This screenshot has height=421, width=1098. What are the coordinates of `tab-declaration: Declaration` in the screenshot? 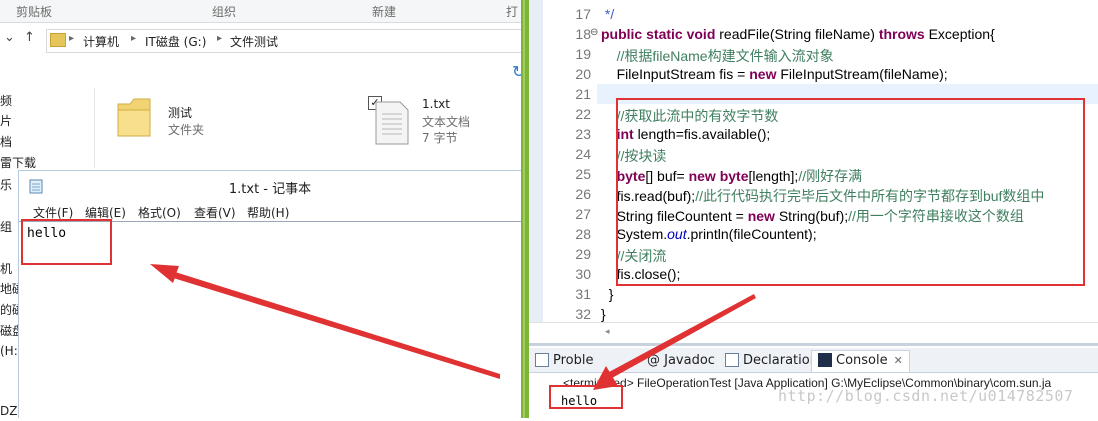 It's located at (771, 361).